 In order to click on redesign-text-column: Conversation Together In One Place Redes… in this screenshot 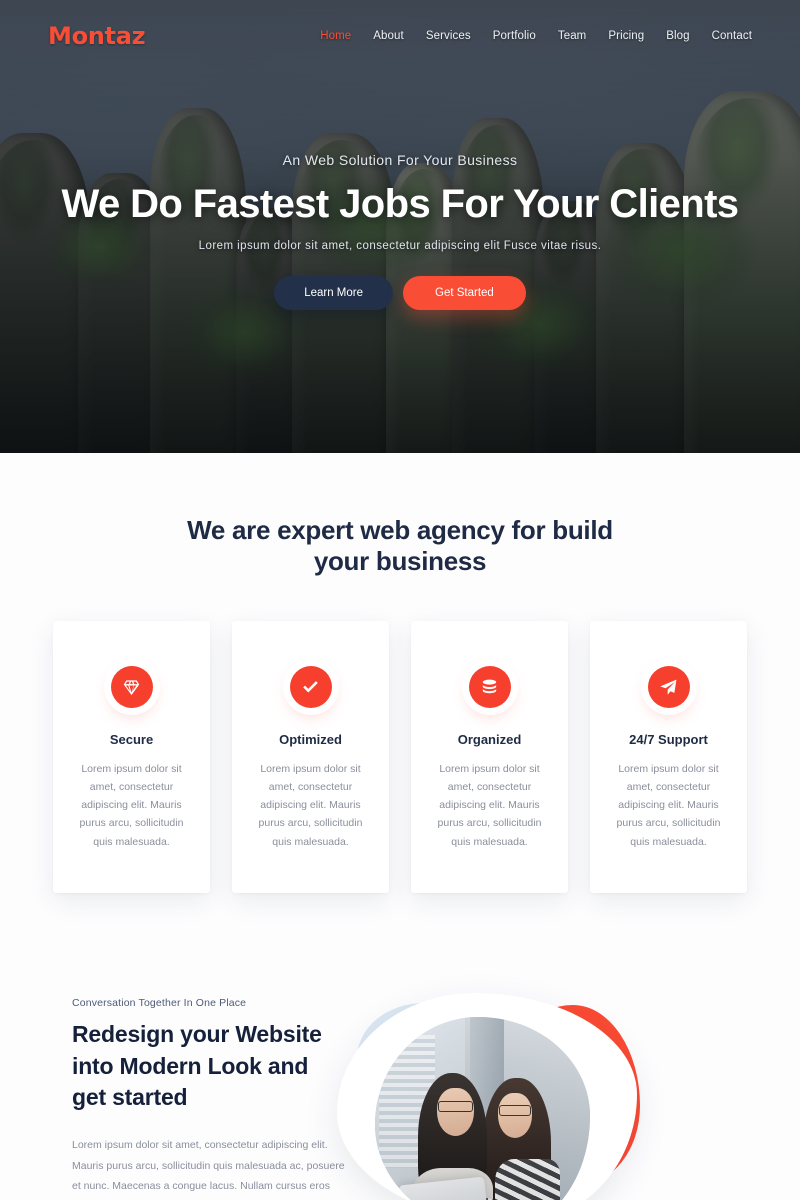, I will do `click(172, 1098)`.